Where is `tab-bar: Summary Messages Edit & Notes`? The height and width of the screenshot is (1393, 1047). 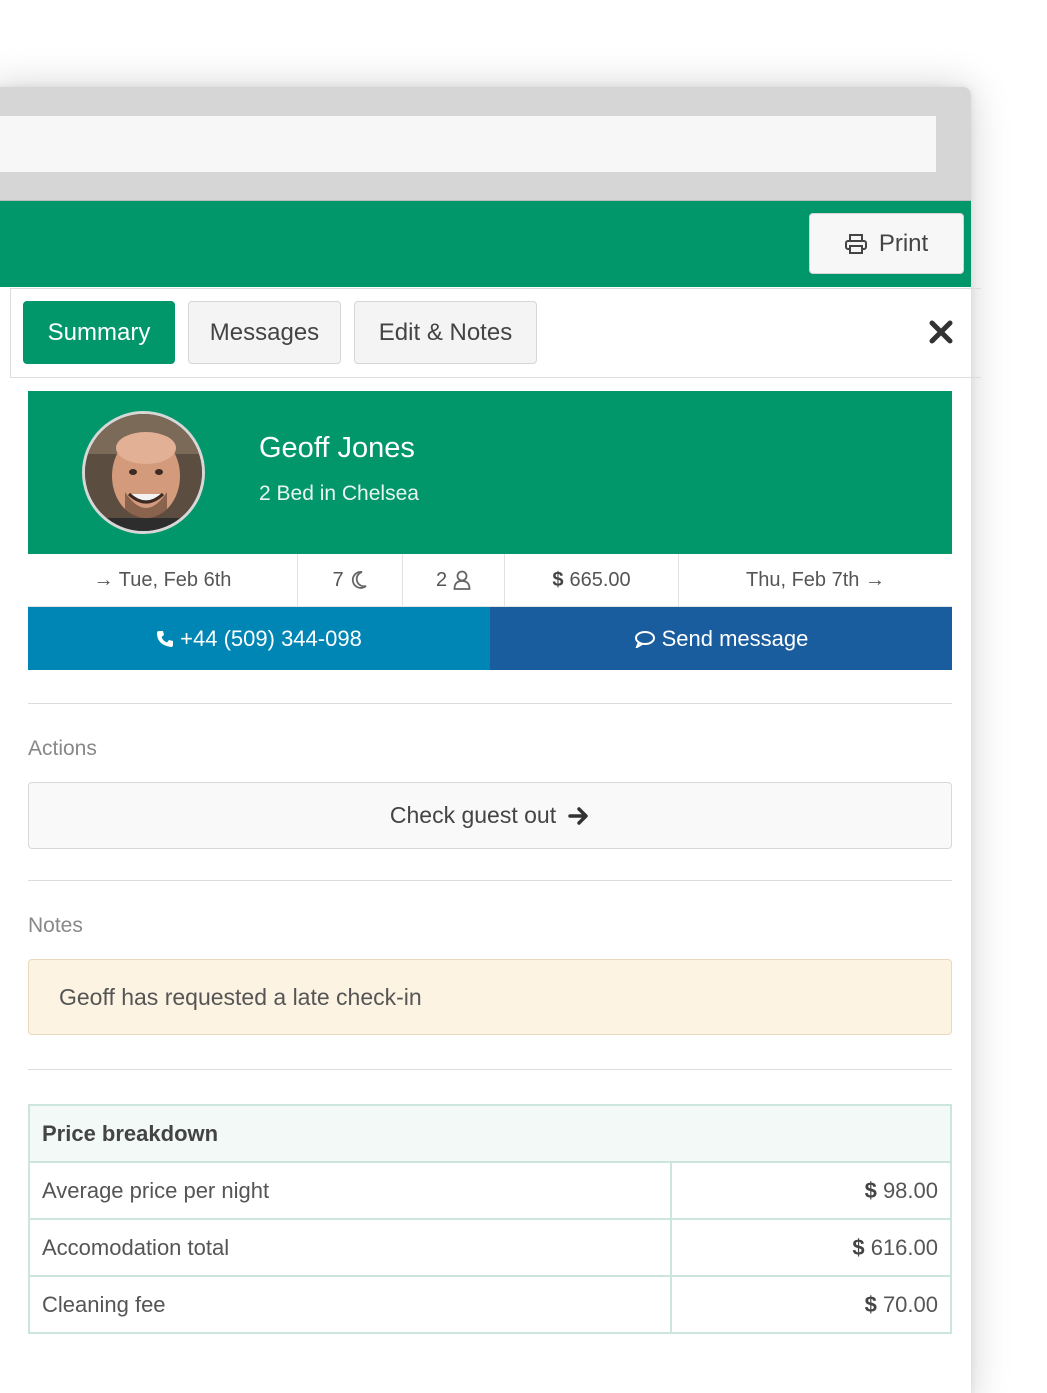 tab-bar: Summary Messages Edit & Notes is located at coordinates (495, 333).